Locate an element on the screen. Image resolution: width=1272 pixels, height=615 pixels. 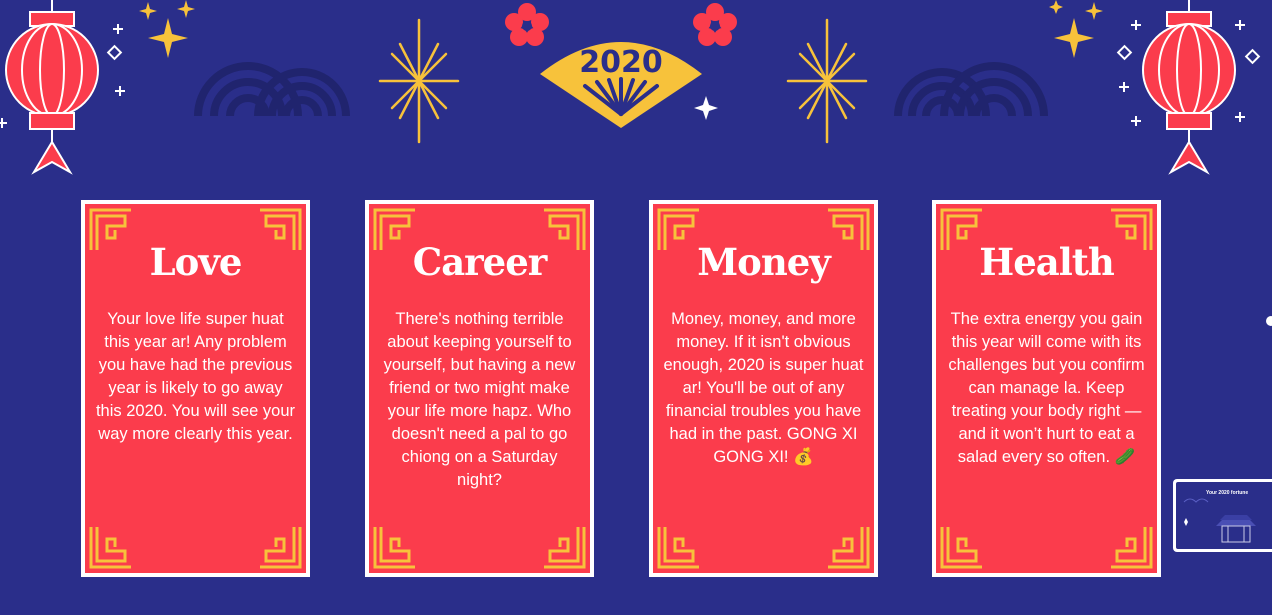
card-title: Love is located at coordinates (196, 262).